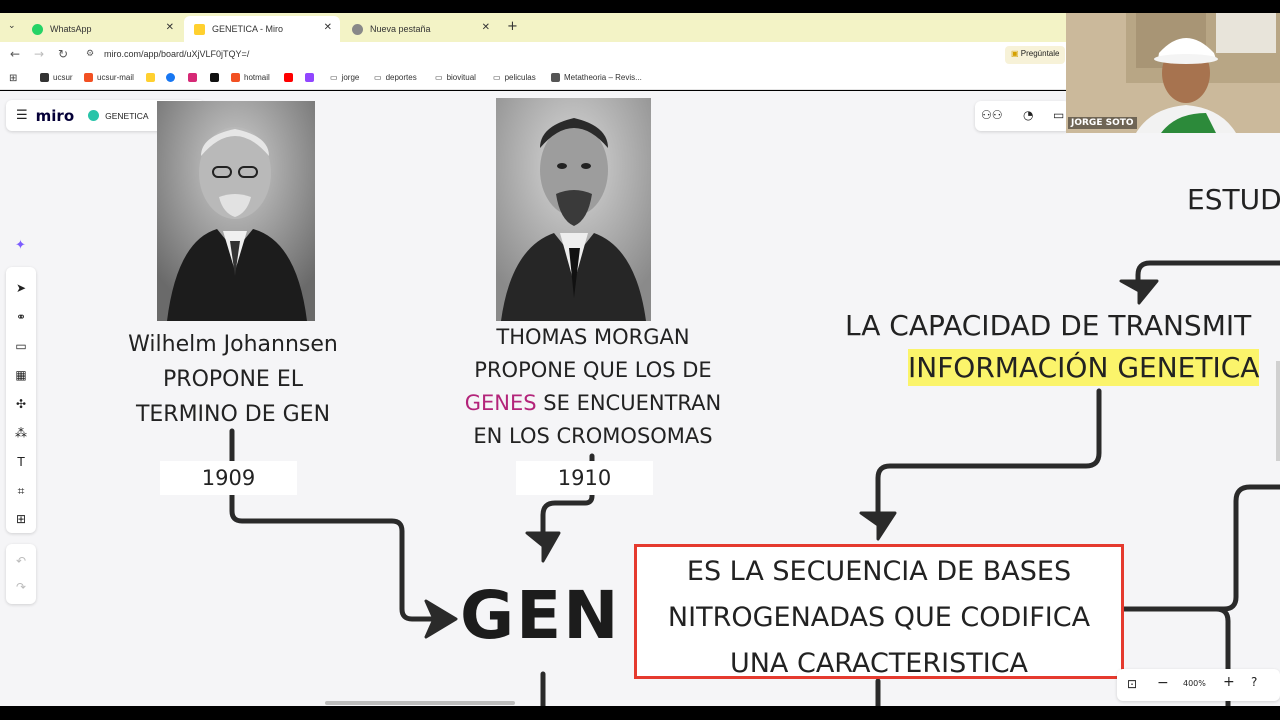 The image size is (1280, 720). Describe the element at coordinates (879, 663) in the screenshot. I see `definition-line: UNA CARACTERISTICA` at that location.